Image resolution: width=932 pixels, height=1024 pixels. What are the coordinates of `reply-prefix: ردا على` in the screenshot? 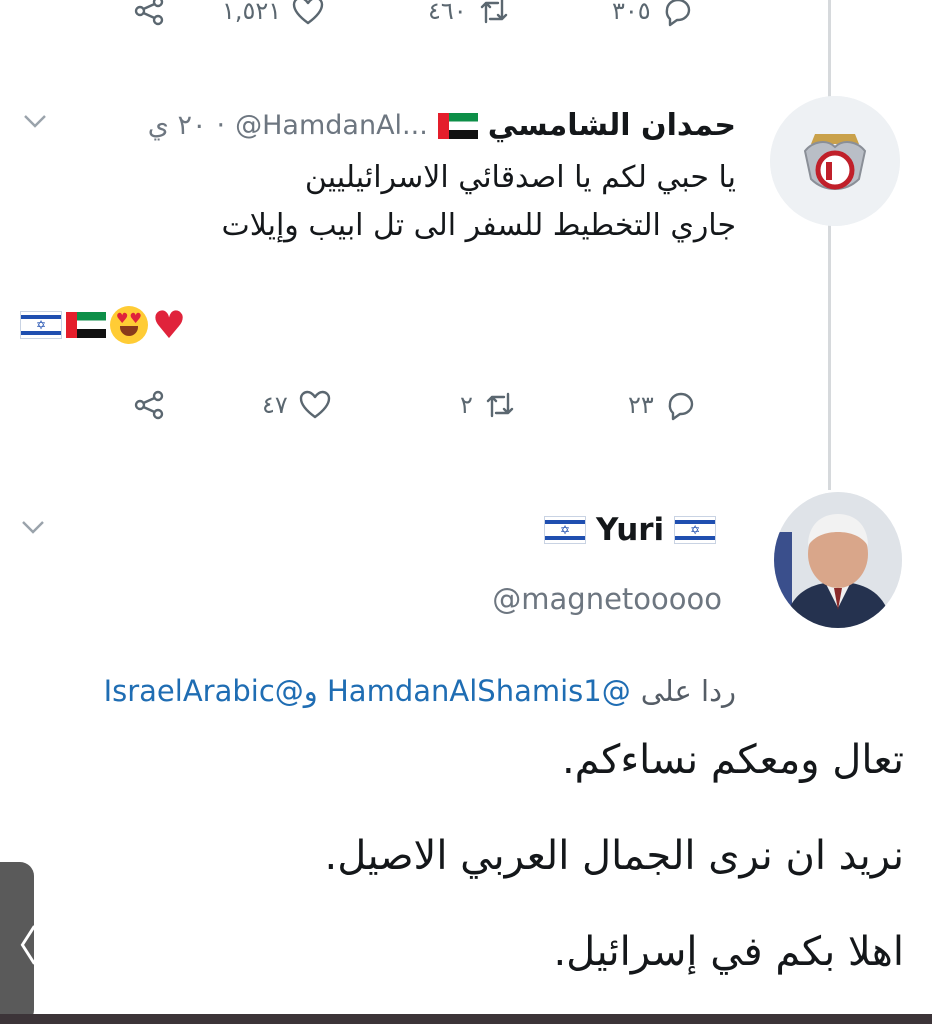 It's located at (688, 691).